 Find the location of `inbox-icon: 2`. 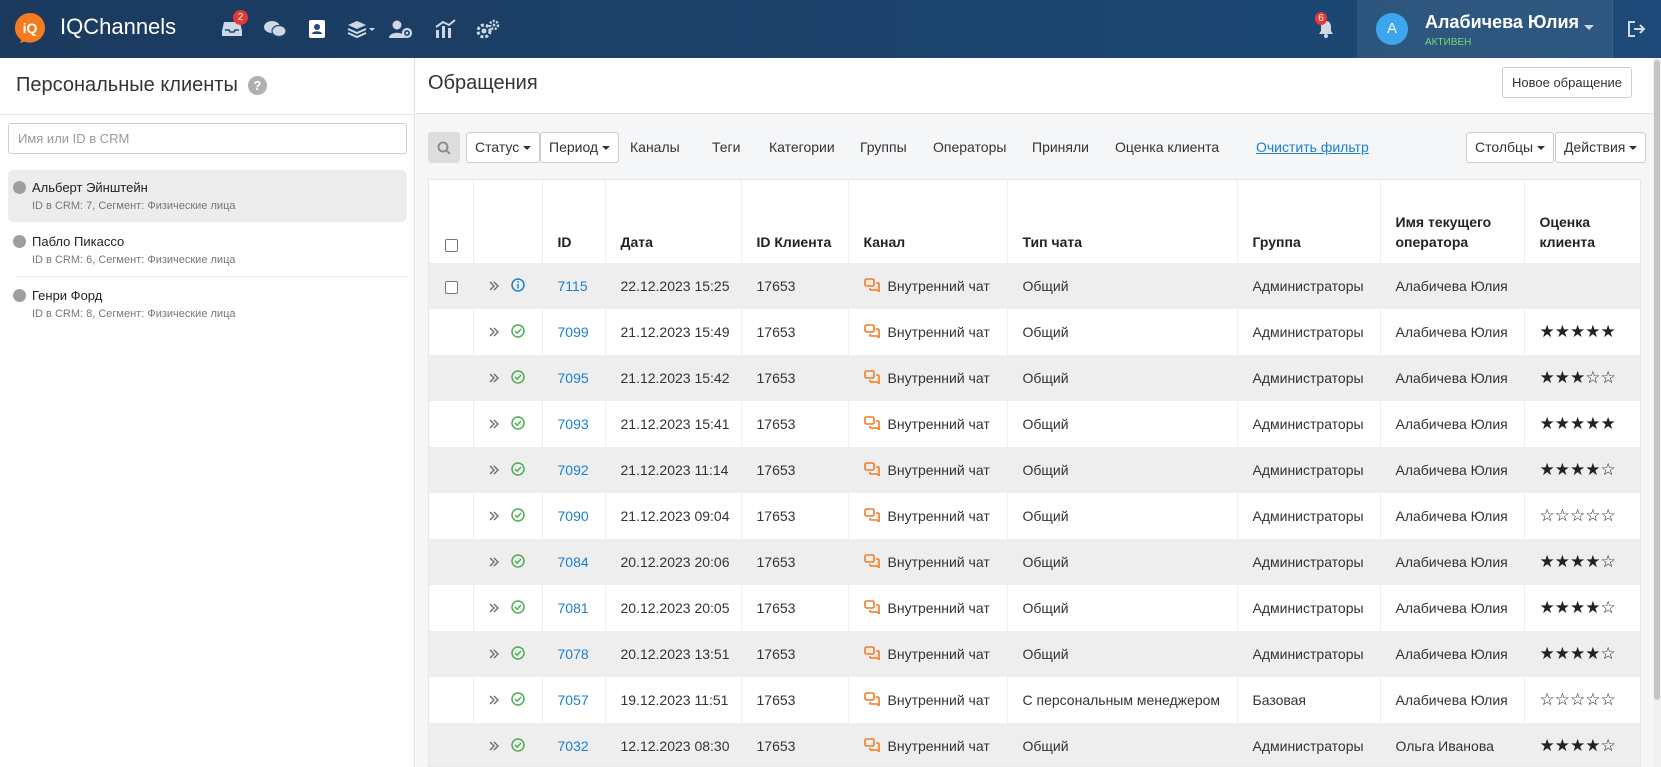

inbox-icon: 2 is located at coordinates (233, 25).